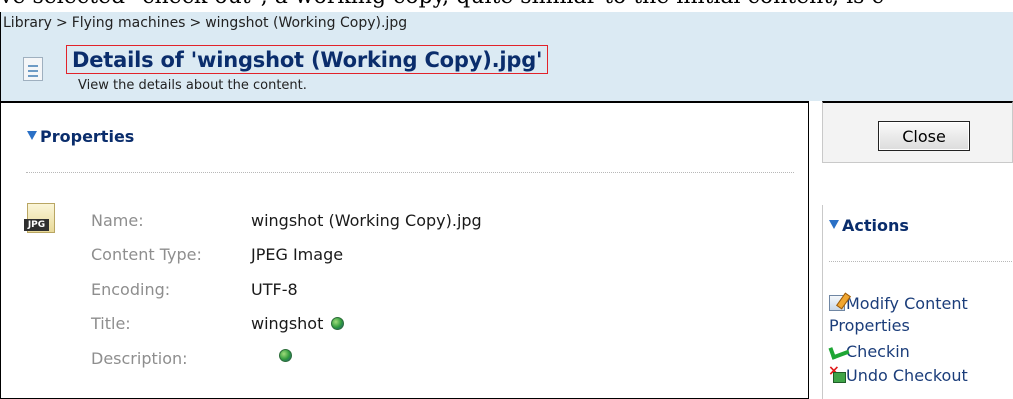  Describe the element at coordinates (907, 303) in the screenshot. I see `action-label: Modify Content` at that location.